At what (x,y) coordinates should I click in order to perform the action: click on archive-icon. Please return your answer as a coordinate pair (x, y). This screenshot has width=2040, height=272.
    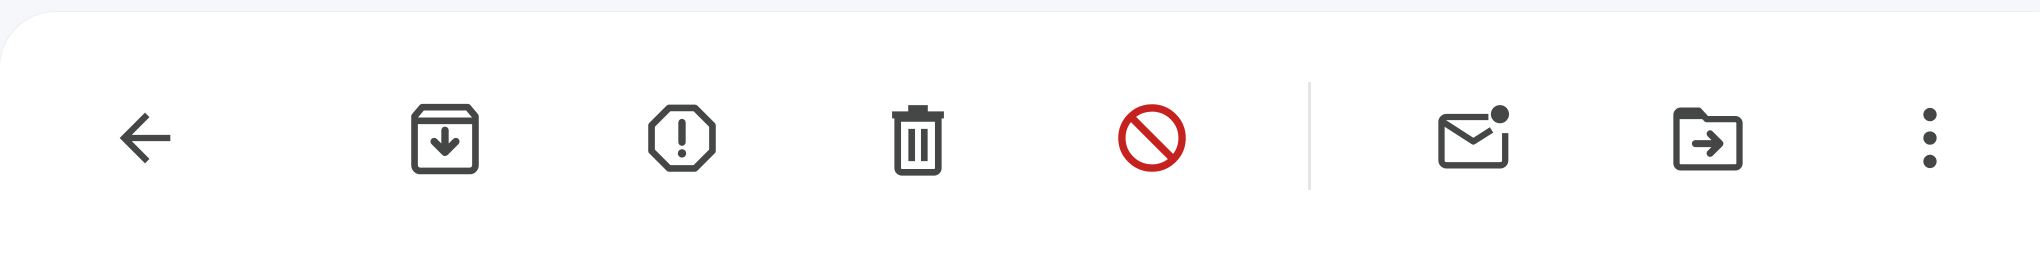
    Looking at the image, I should click on (445, 139).